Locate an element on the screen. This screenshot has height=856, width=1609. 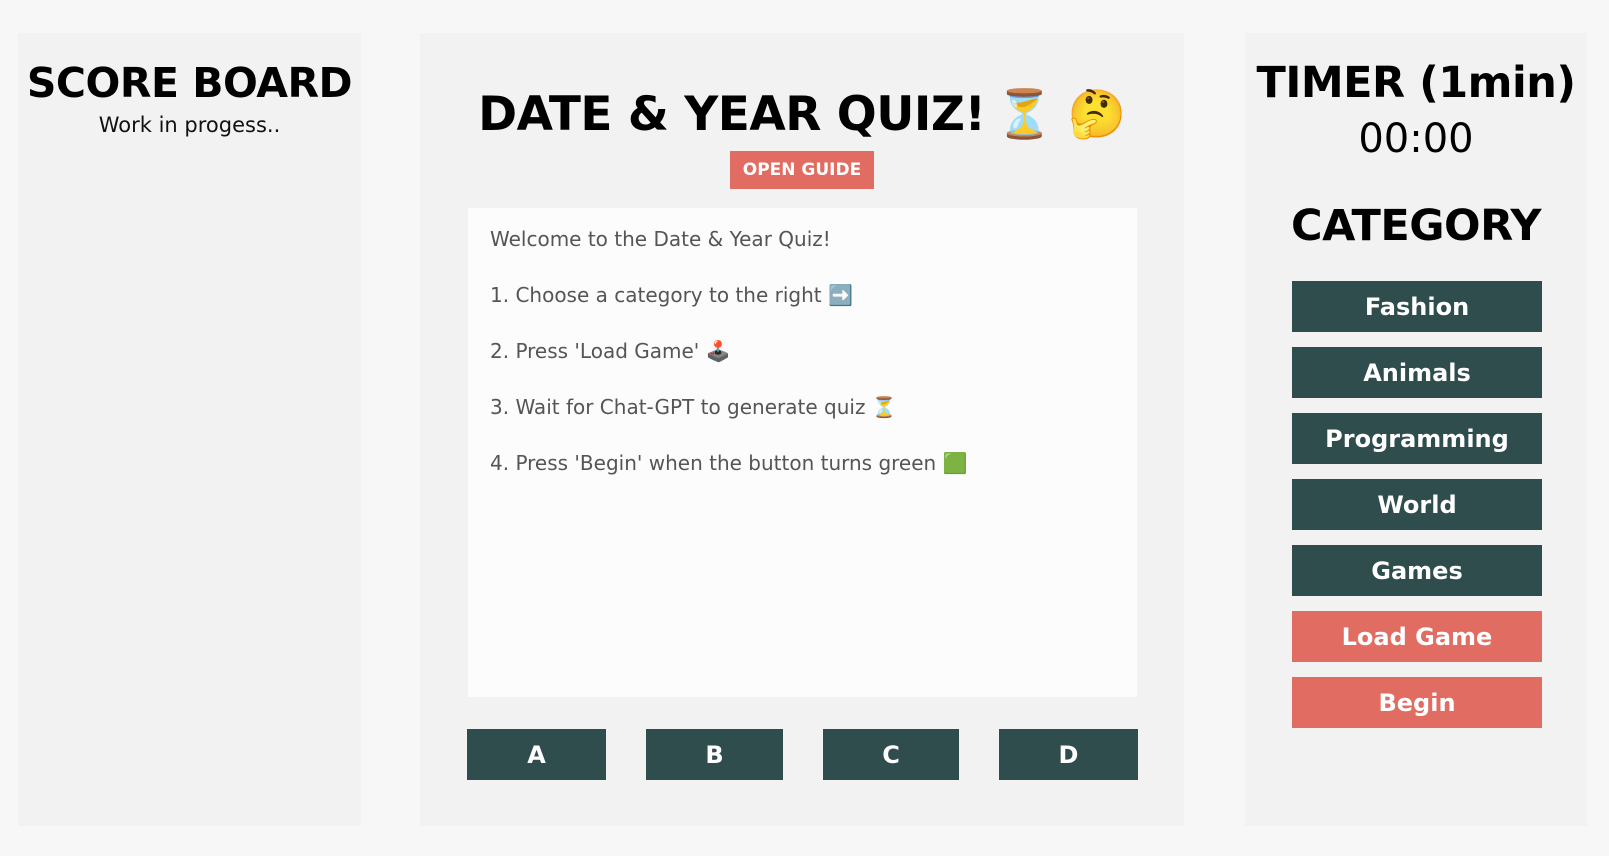
timer-title: TIMER (1min) is located at coordinates (1416, 83).